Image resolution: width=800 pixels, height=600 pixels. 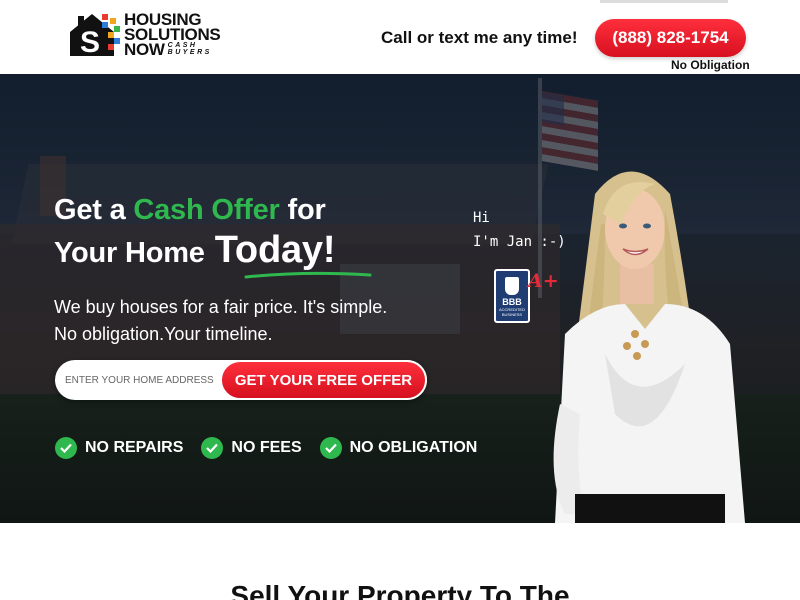 I want to click on benefit-item: NO OBLIGATION, so click(x=398, y=448).